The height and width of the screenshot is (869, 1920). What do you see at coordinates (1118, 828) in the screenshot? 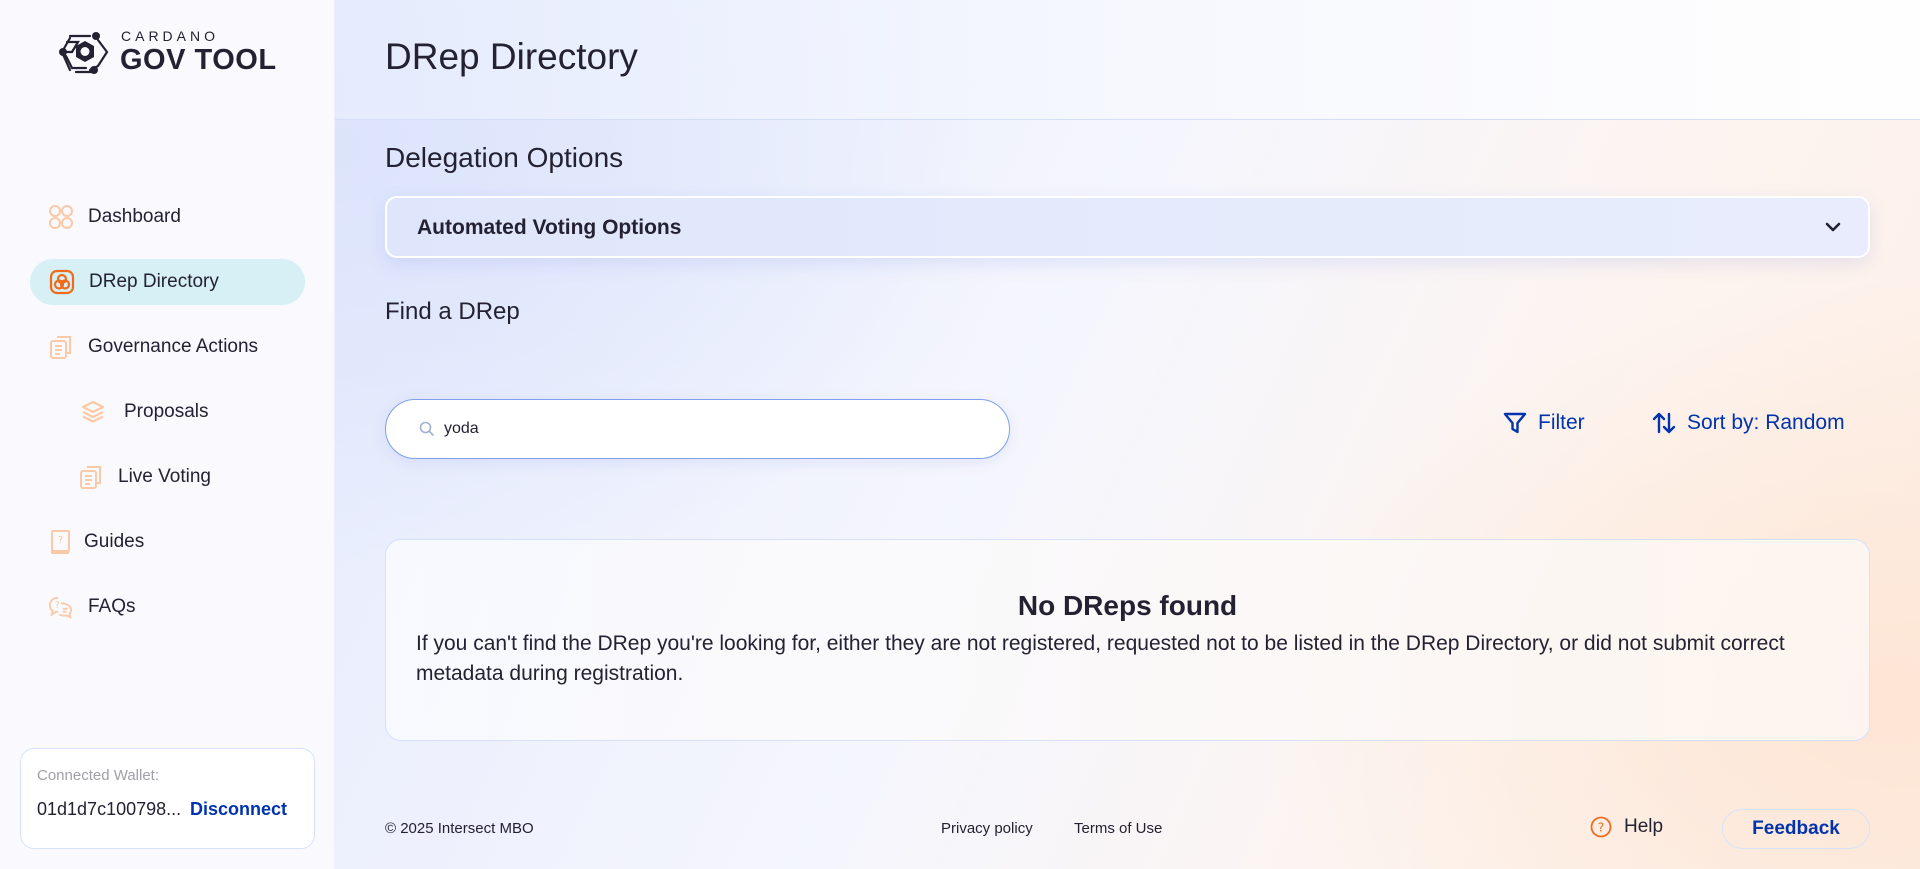
I see `terms-of-use-link: Terms of Use` at bounding box center [1118, 828].